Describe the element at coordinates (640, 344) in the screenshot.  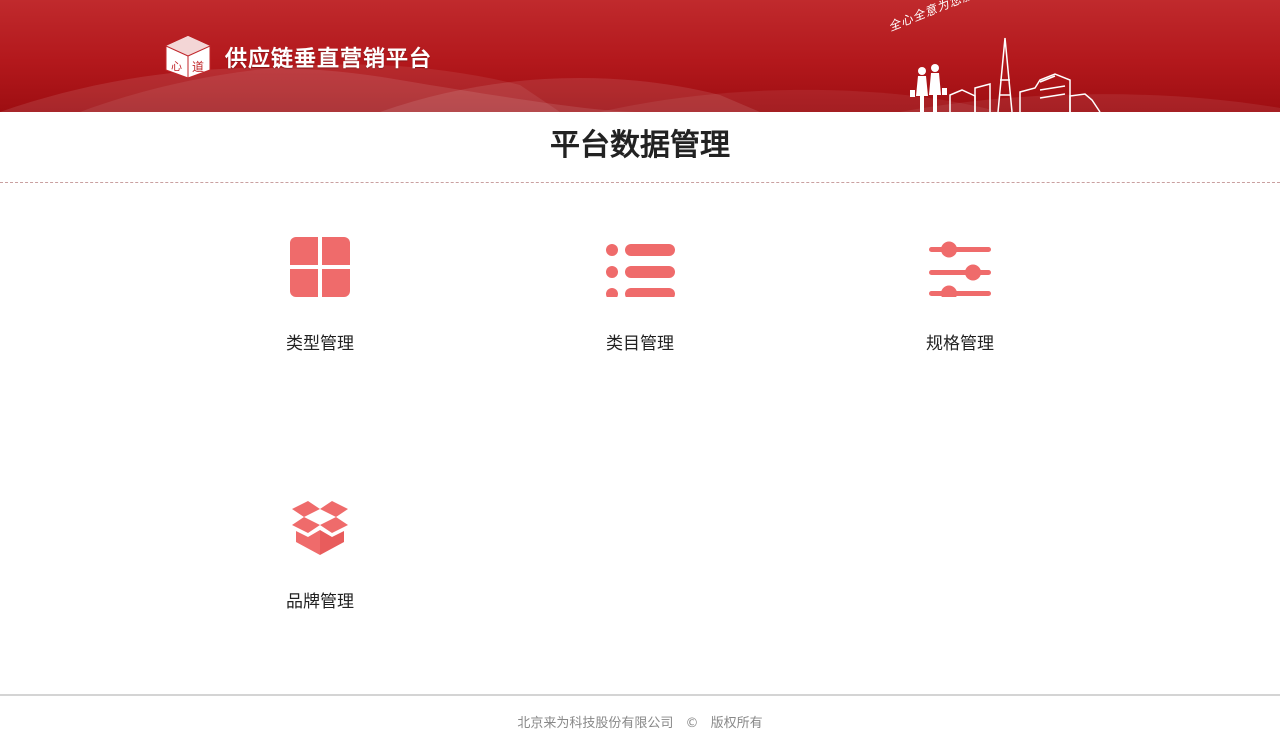
I see `category-management-label: 类目管理` at that location.